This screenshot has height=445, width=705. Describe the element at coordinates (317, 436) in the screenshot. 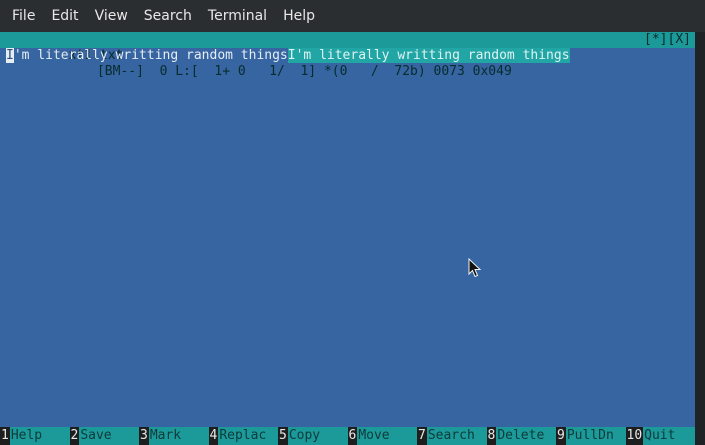

I see `fkey-label: Copy` at that location.